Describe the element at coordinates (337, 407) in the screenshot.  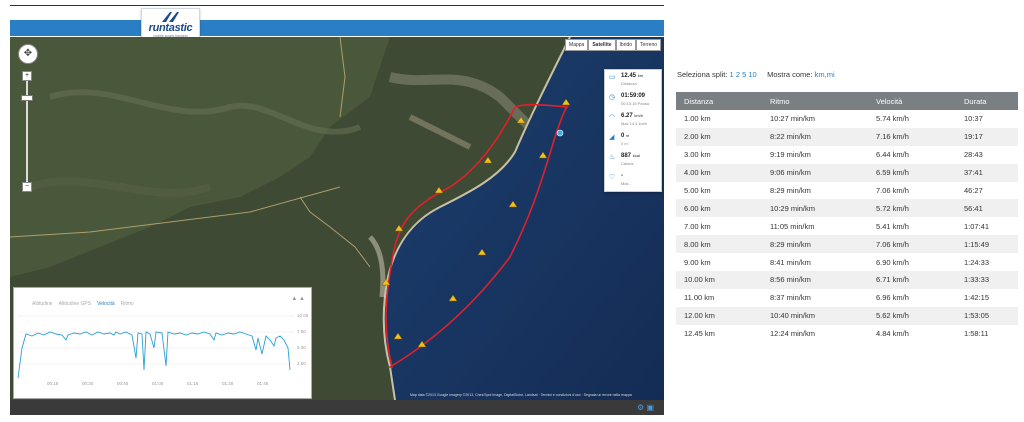
I see `map-footer: ⚙ ▣` at that location.